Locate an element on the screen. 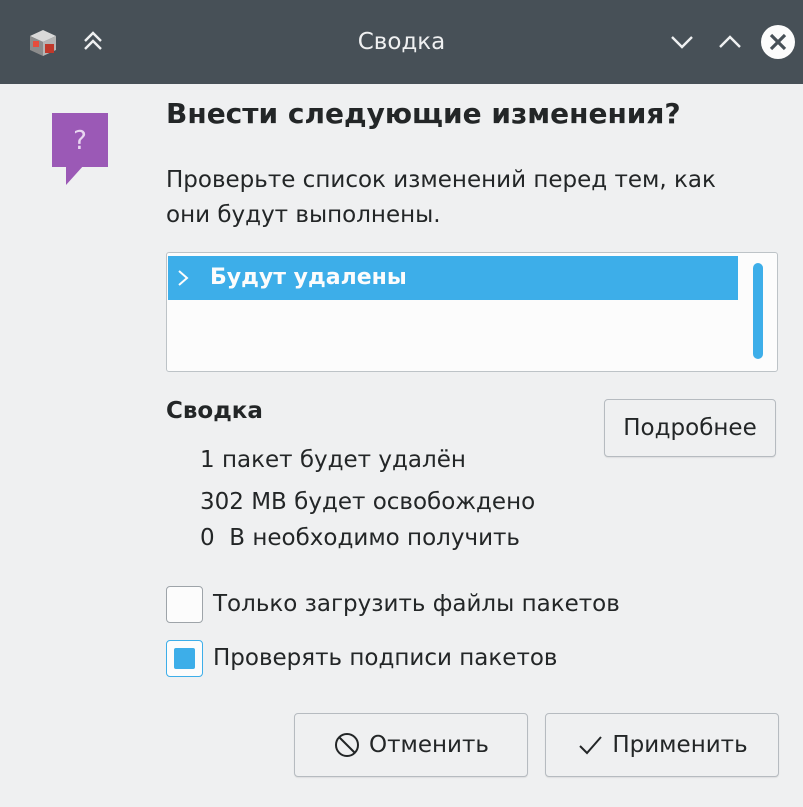  close-icon is located at coordinates (778, 42).